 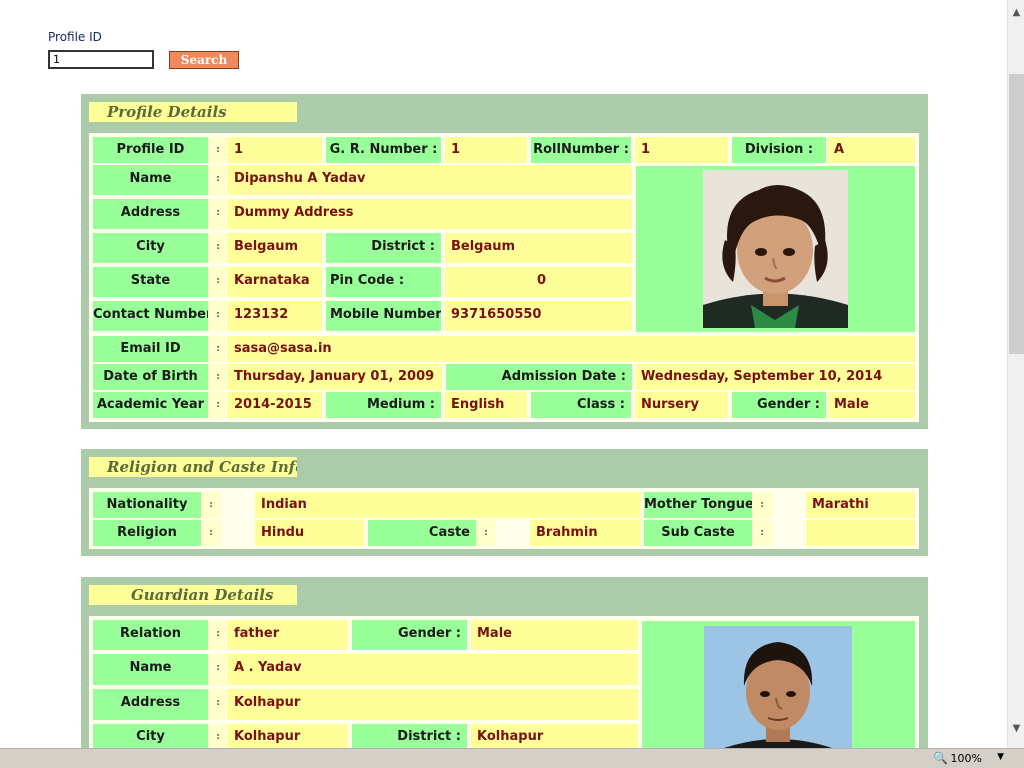 What do you see at coordinates (1000, 757) in the screenshot?
I see `zoom-dropdown-chevron-down-icon: ▼` at bounding box center [1000, 757].